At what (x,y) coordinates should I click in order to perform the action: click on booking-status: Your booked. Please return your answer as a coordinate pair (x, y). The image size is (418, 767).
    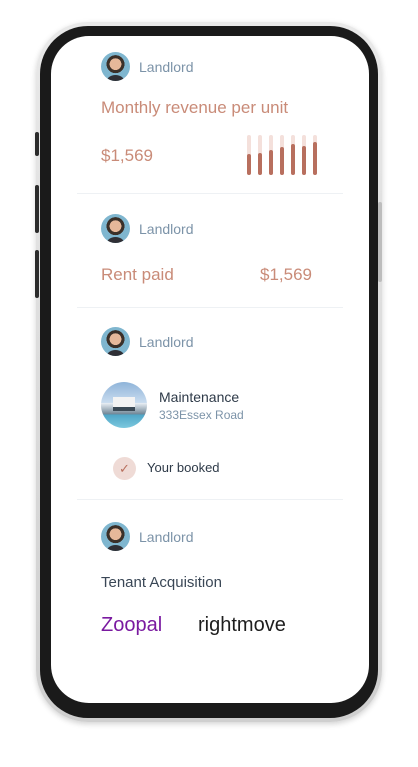
    Looking at the image, I should click on (183, 467).